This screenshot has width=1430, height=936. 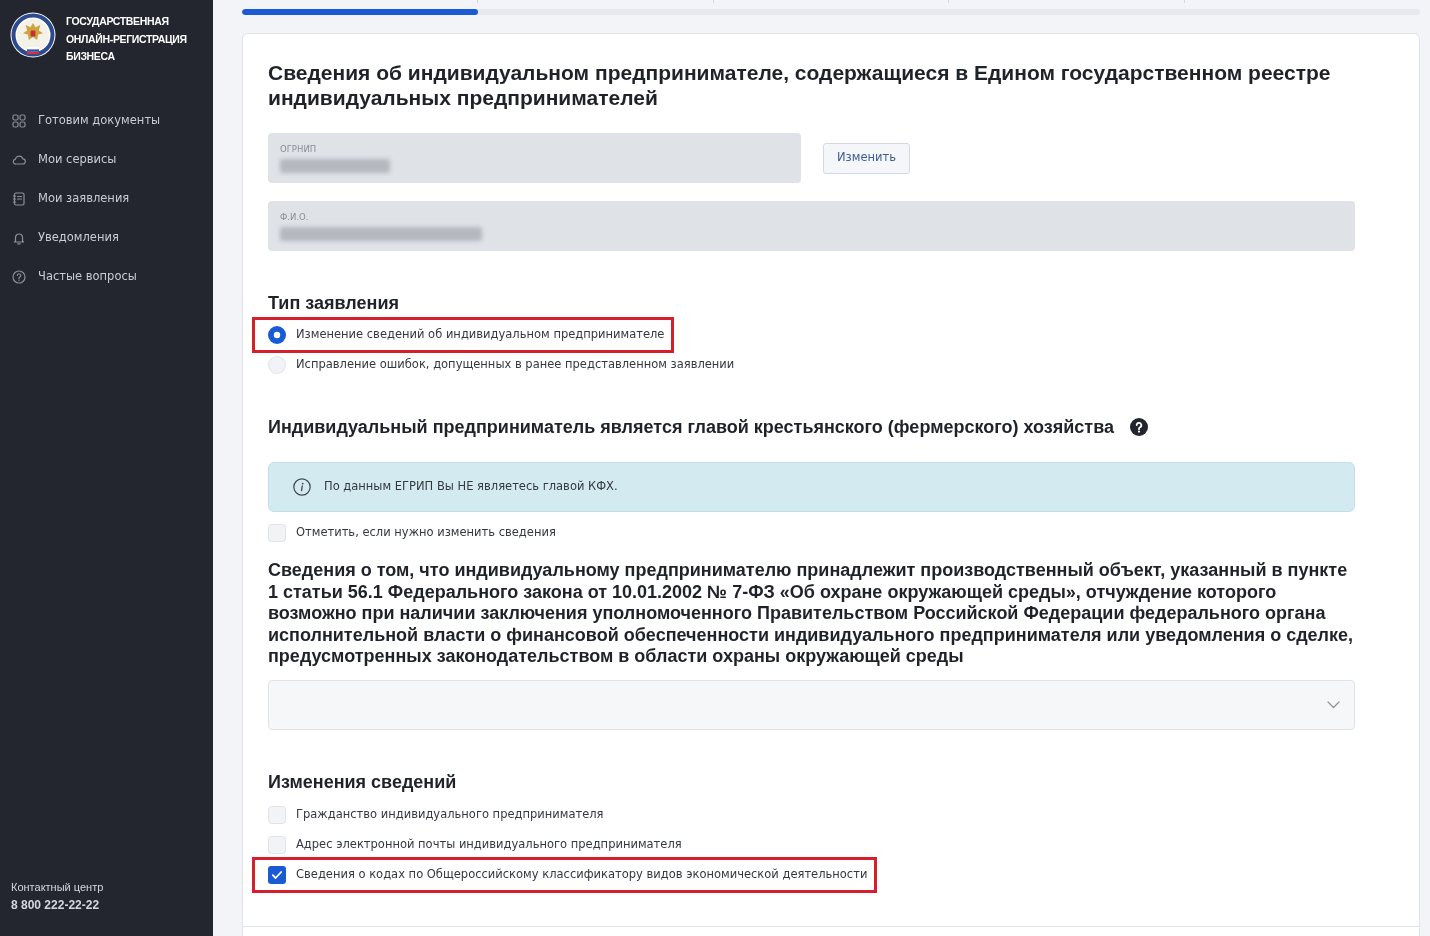 I want to click on grid-icon, so click(x=19, y=121).